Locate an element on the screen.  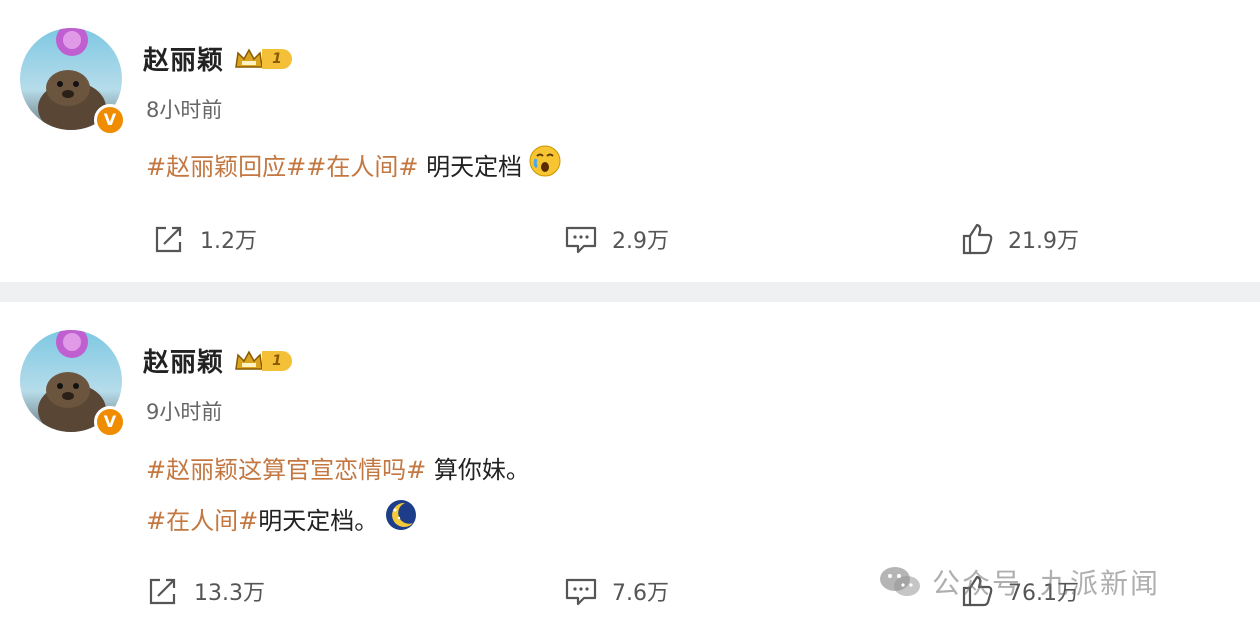
post-time: 8小时前 is located at coordinates (184, 110).